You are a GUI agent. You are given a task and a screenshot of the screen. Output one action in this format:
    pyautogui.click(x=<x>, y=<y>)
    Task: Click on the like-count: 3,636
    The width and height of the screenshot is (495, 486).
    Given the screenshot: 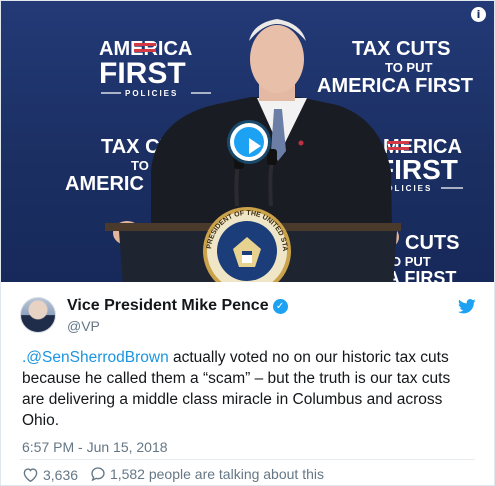 What is the action you would take?
    pyautogui.click(x=61, y=474)
    